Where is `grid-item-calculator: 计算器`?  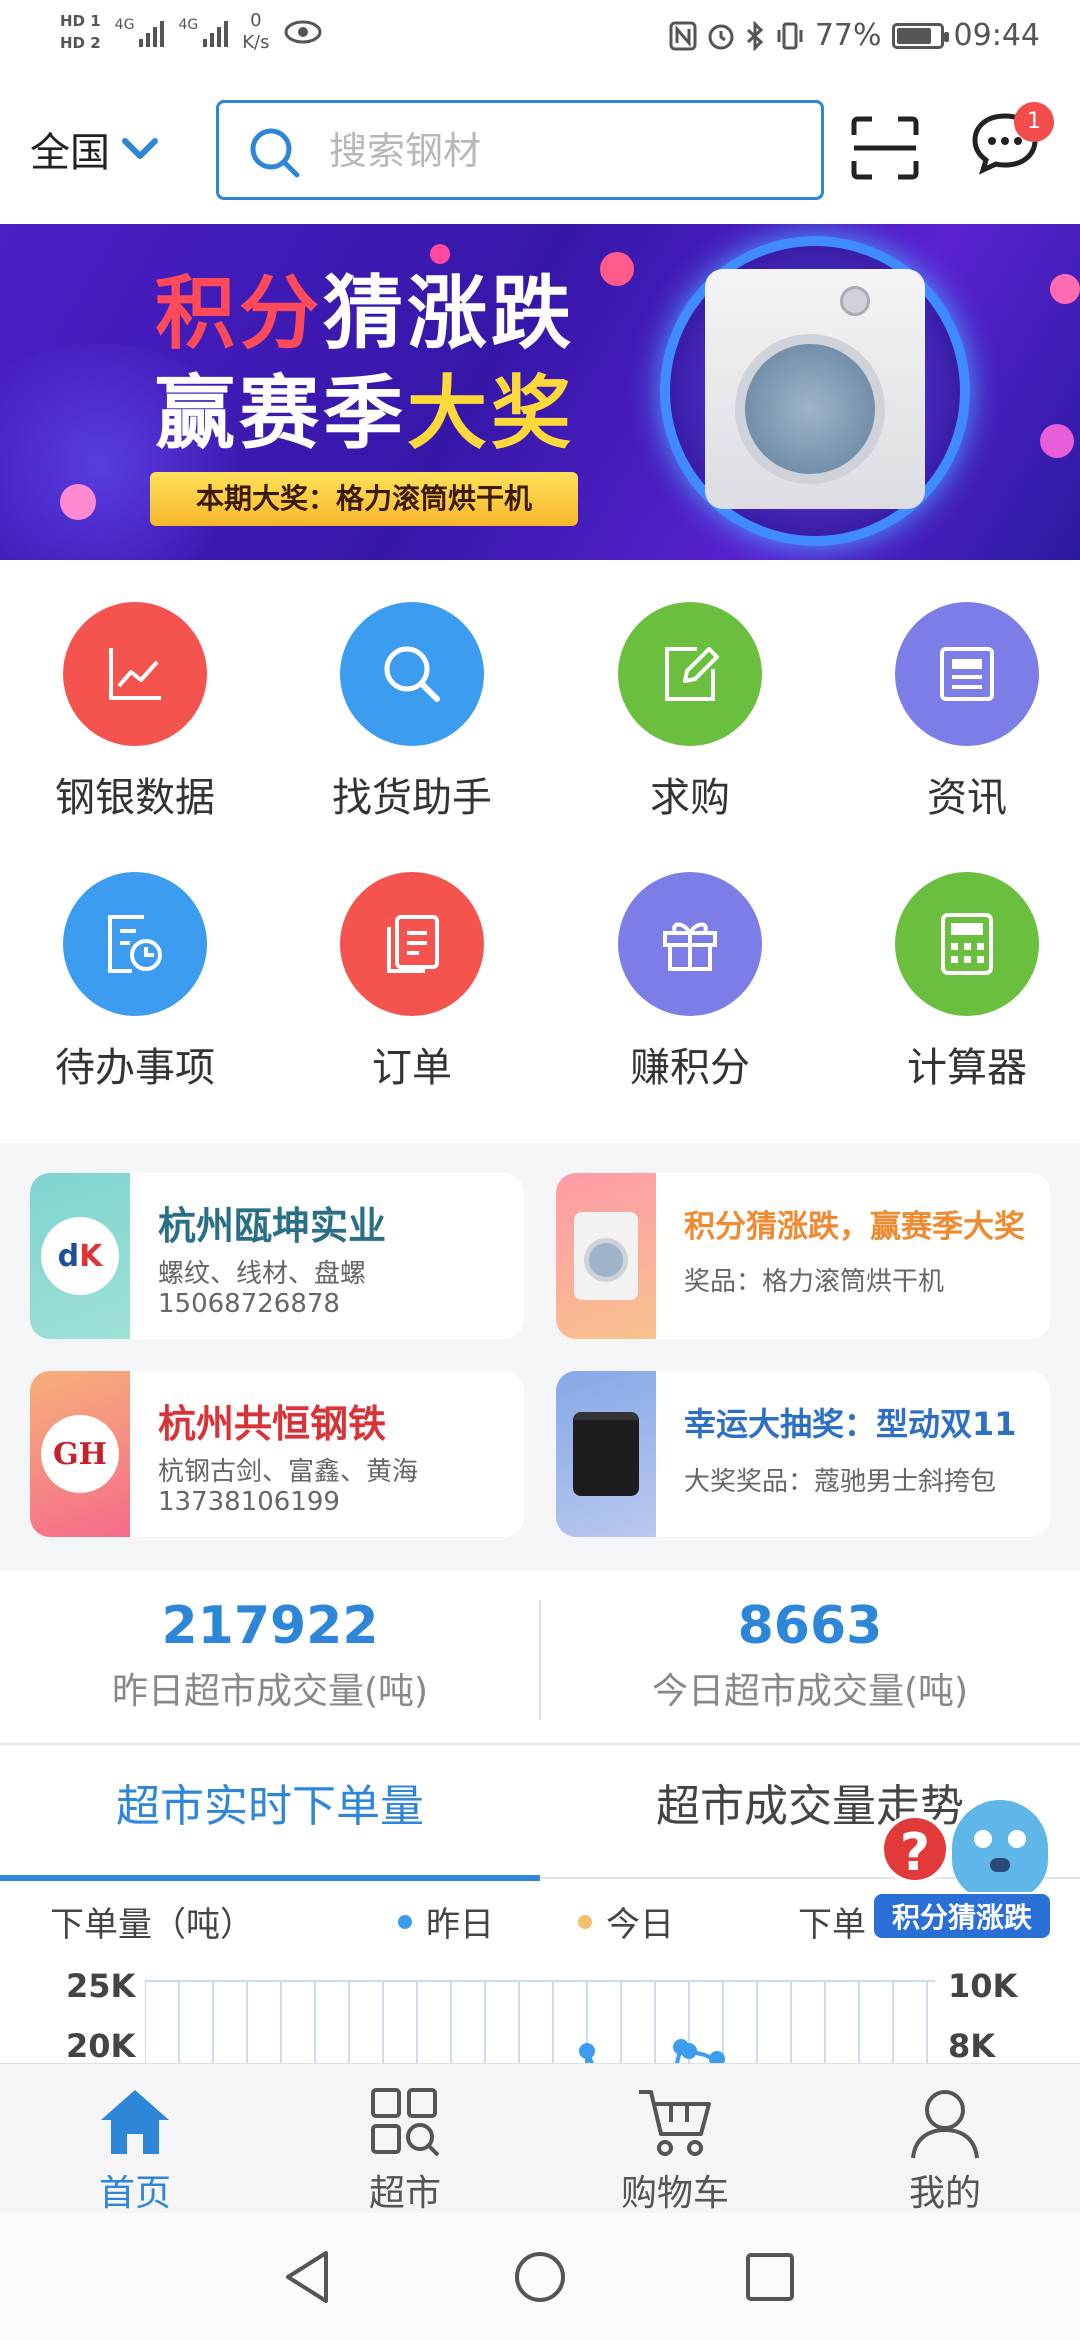
grid-item-calculator: 计算器 is located at coordinates (956, 980).